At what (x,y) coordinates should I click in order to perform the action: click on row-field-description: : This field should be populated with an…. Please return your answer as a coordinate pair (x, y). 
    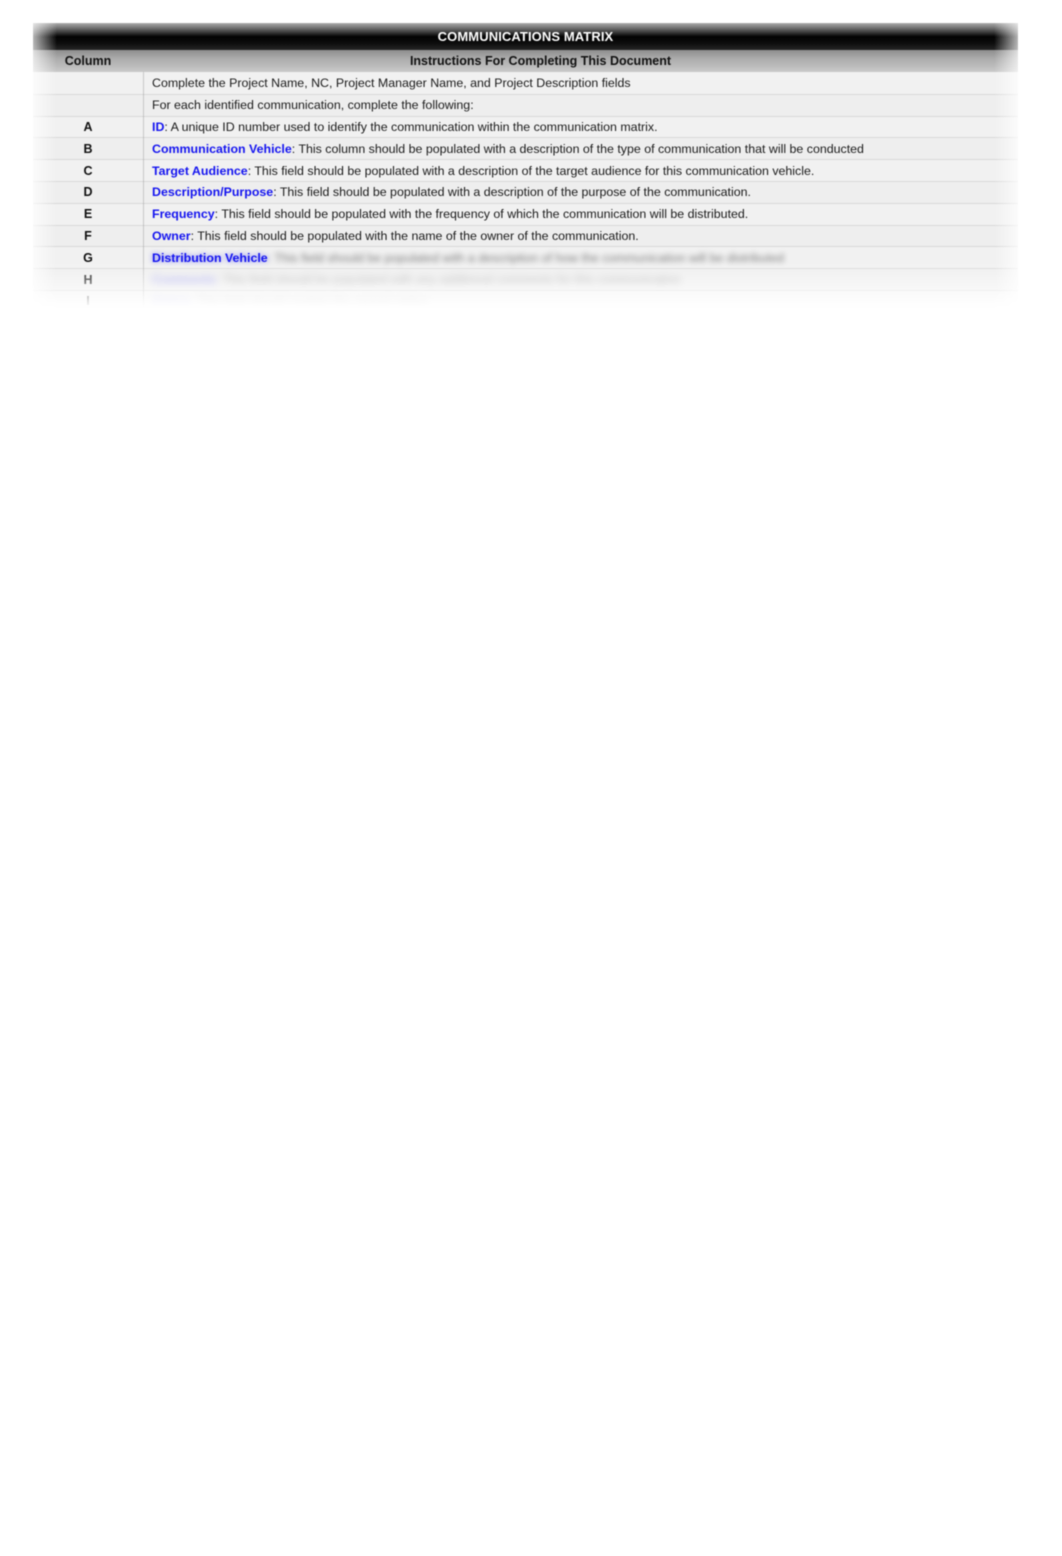
    Looking at the image, I should click on (448, 279).